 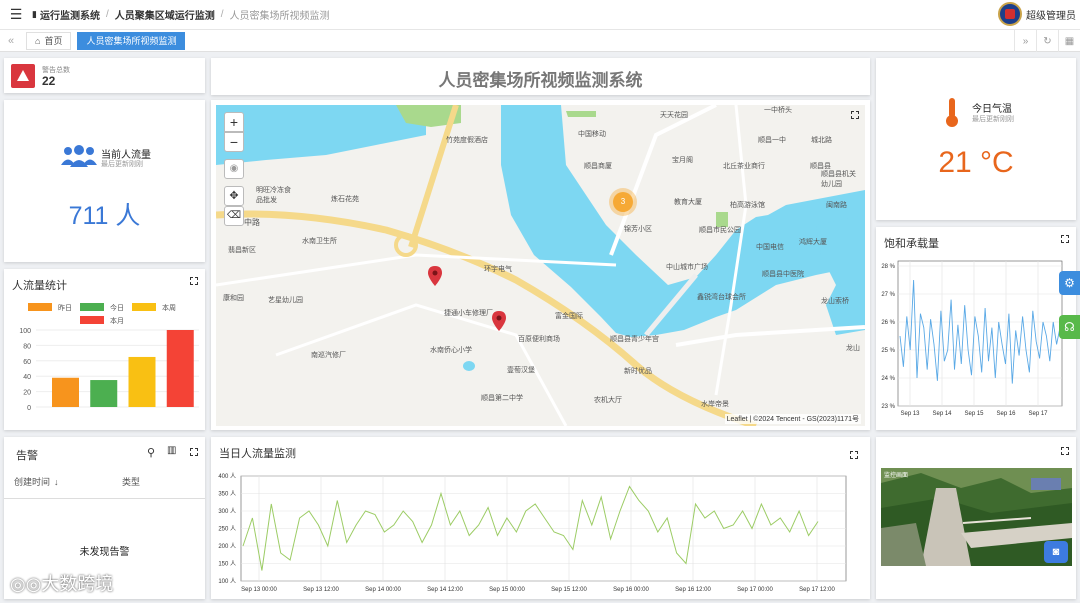 I want to click on grid-menu-icon: ▦, so click(x=1069, y=41).